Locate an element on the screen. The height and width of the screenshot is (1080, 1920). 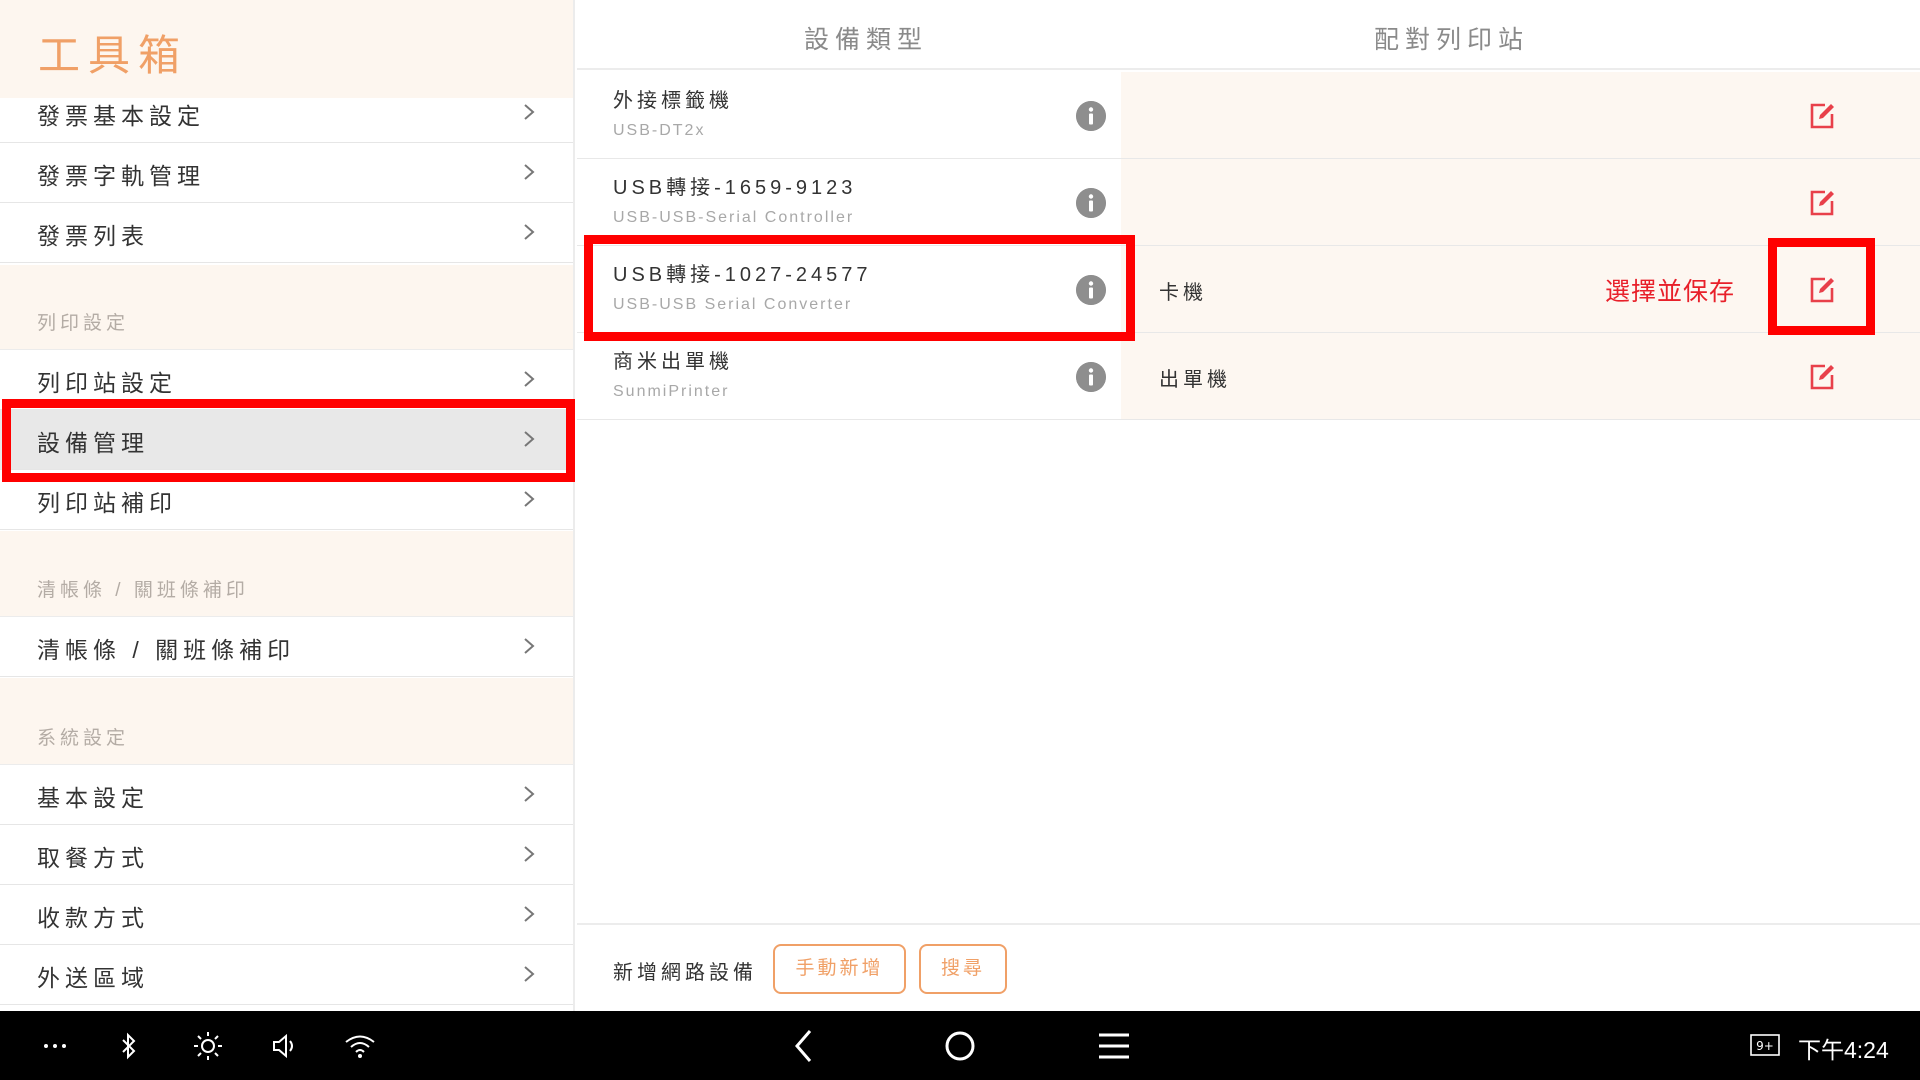
device-subtitle: USB-DT2x is located at coordinates (659, 130).